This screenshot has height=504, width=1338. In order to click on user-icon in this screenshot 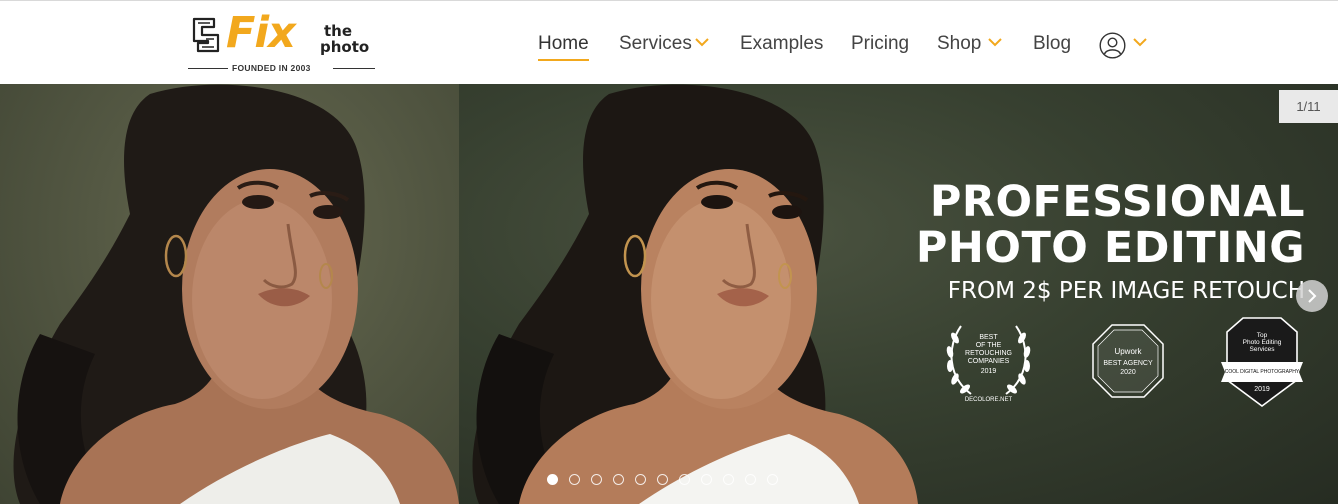, I will do `click(1112, 45)`.